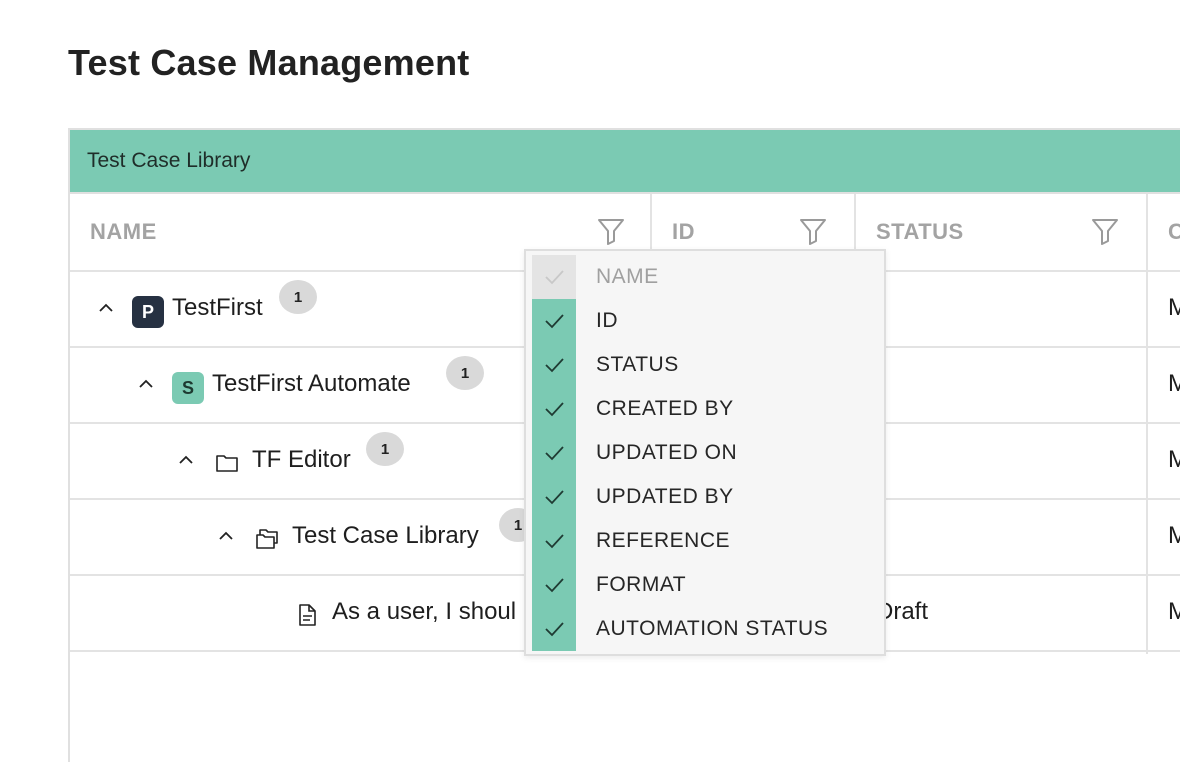 The width and height of the screenshot is (1180, 762). Describe the element at coordinates (123, 231) in the screenshot. I see `column-header-name-label: NAME` at that location.